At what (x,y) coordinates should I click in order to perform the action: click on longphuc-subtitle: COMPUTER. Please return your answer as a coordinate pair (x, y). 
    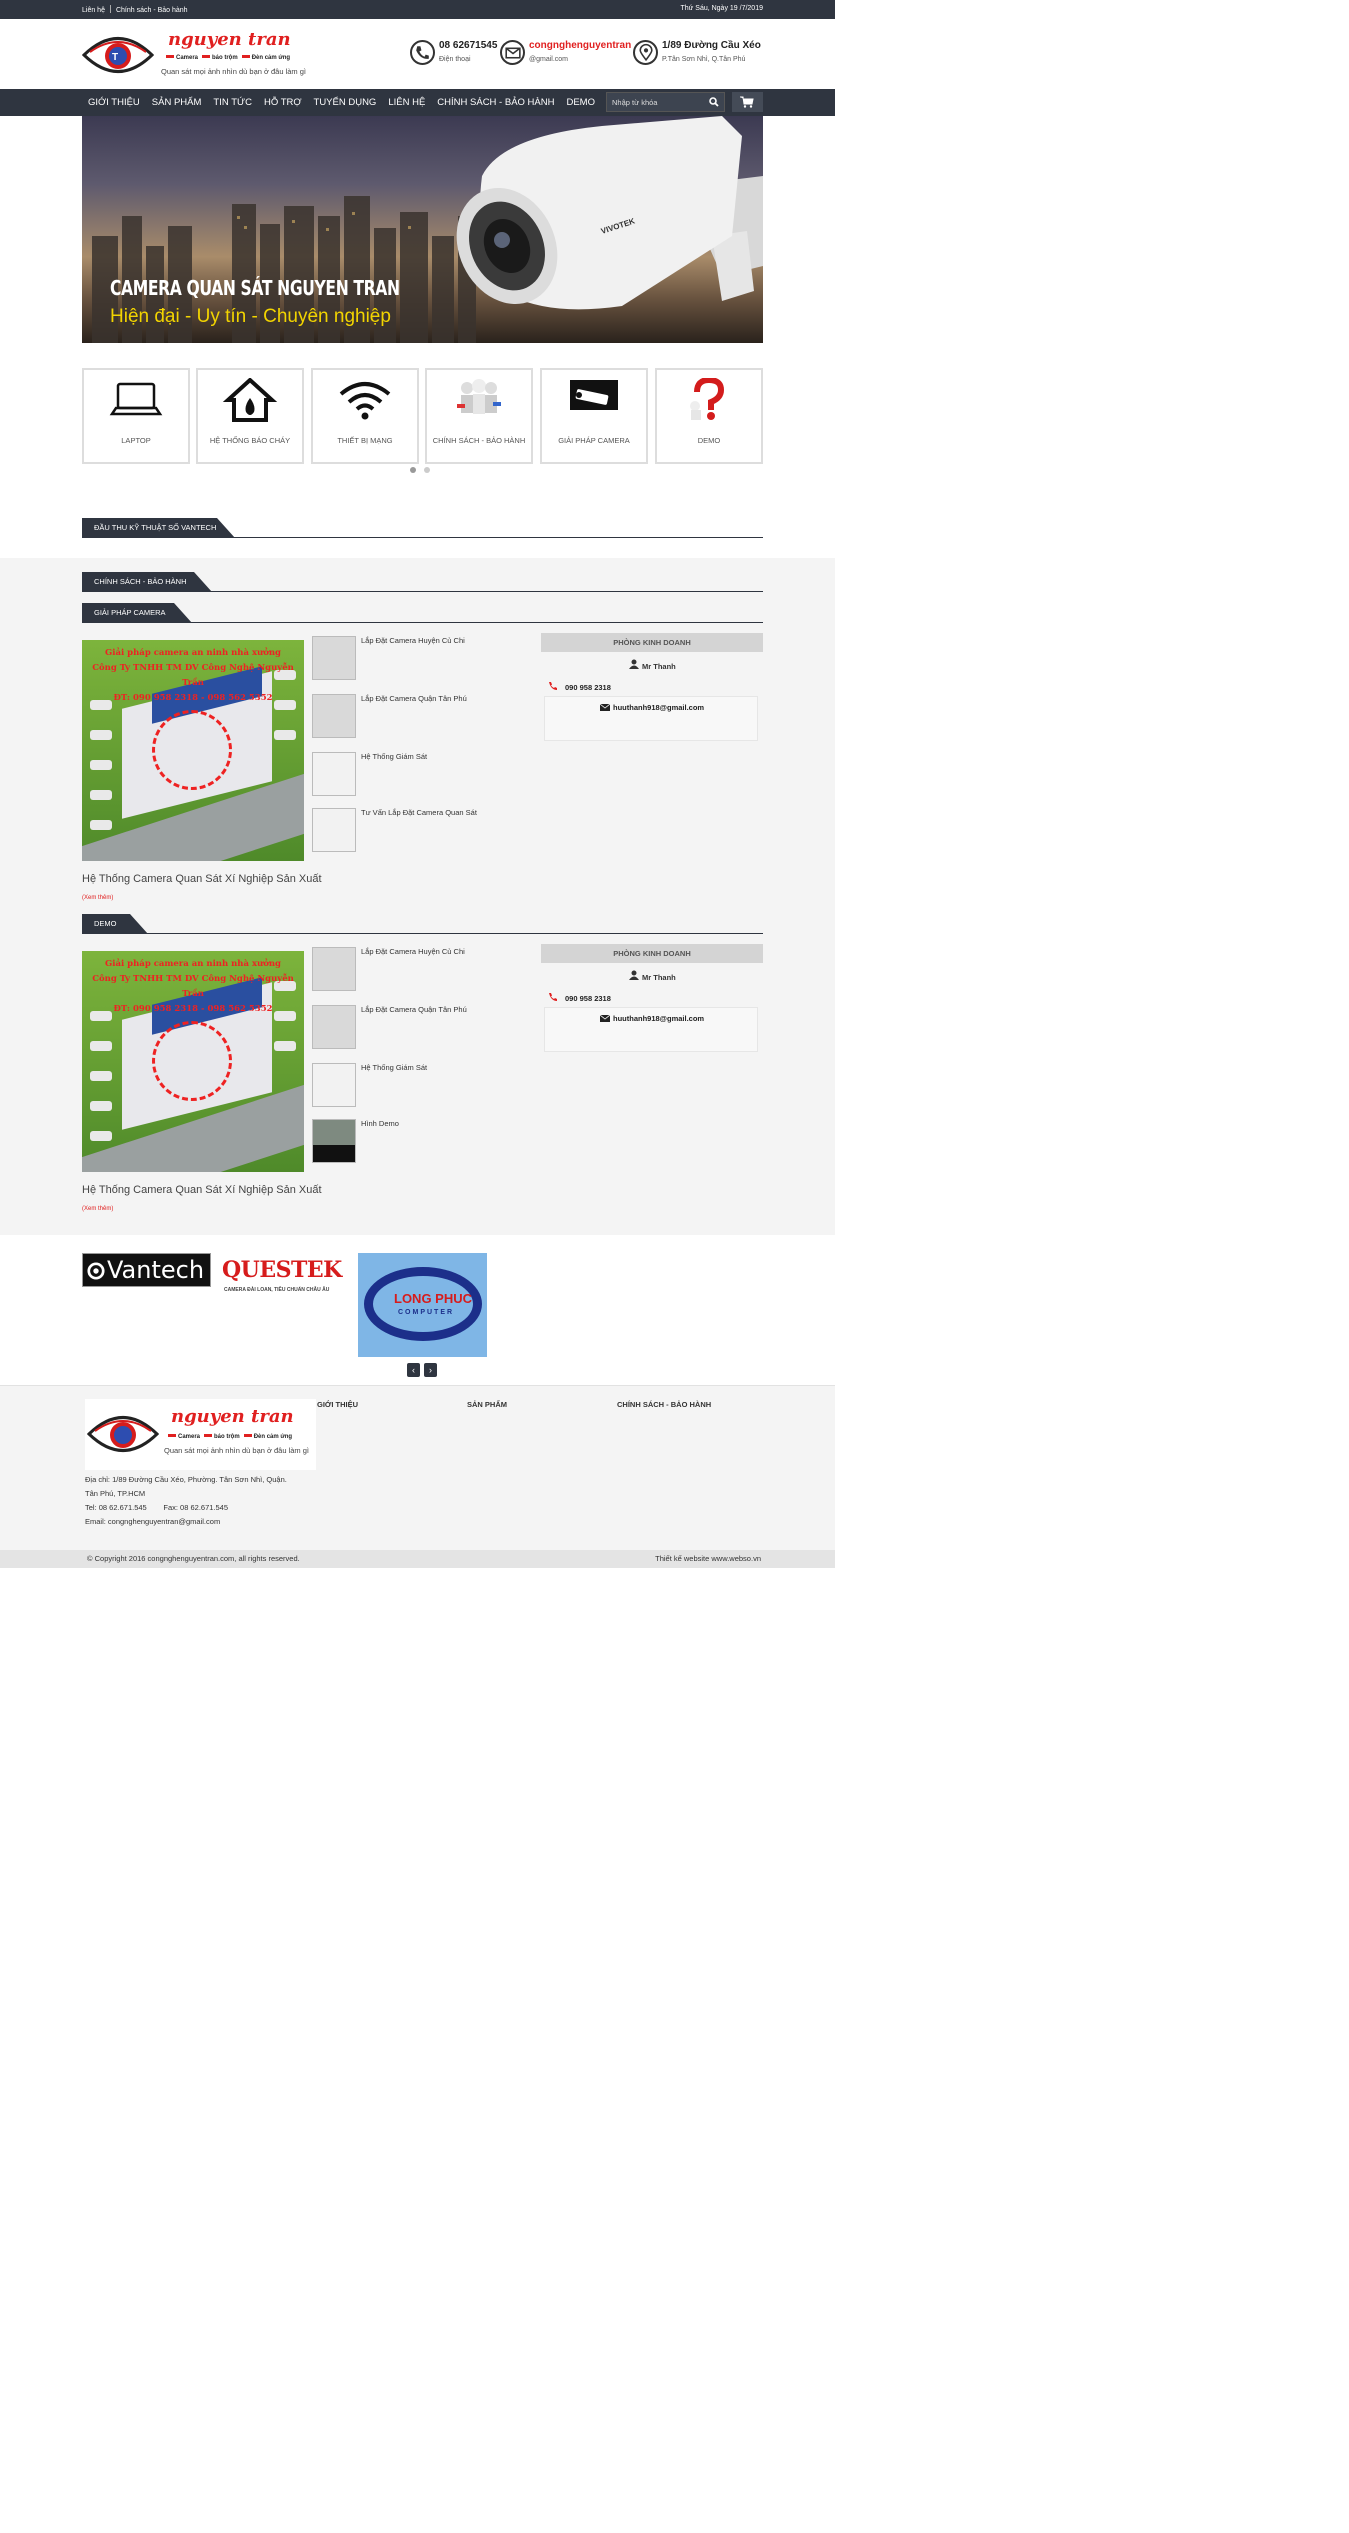
    Looking at the image, I should click on (426, 1312).